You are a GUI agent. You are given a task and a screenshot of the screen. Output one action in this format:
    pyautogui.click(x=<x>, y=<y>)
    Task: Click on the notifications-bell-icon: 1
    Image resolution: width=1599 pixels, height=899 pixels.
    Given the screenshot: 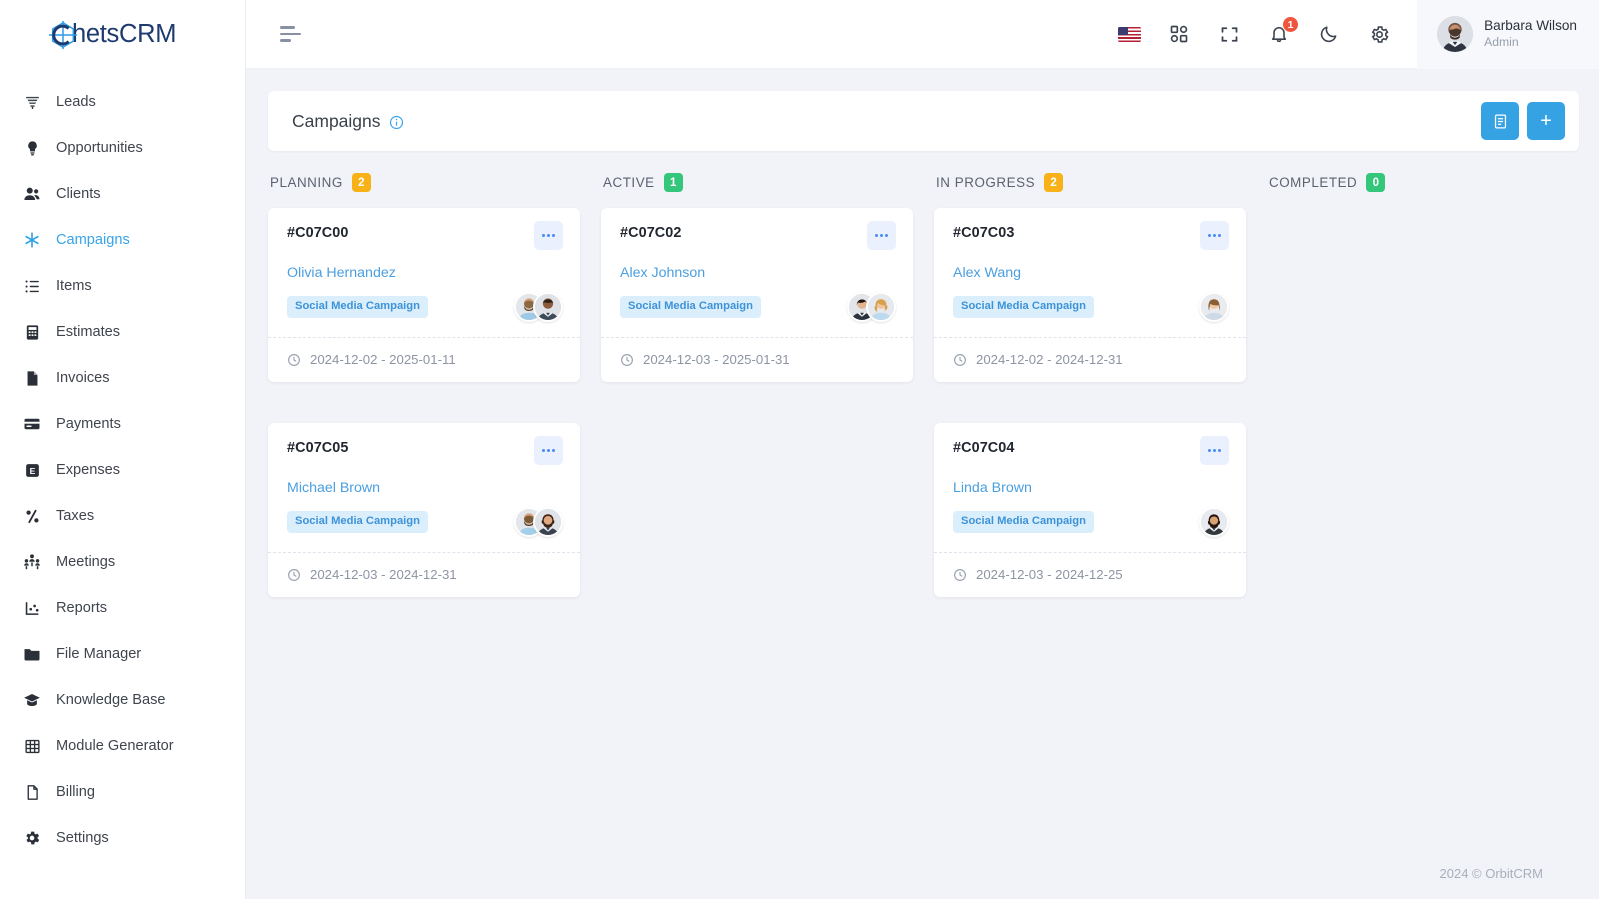 What is the action you would take?
    pyautogui.click(x=1283, y=31)
    